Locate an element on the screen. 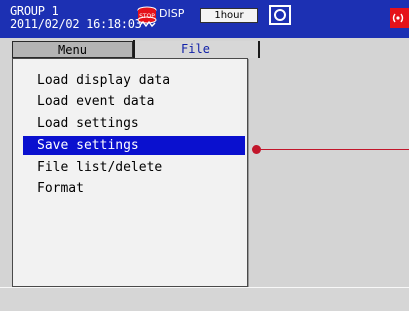 The height and width of the screenshot is (311, 409). tab-divider is located at coordinates (134, 49).